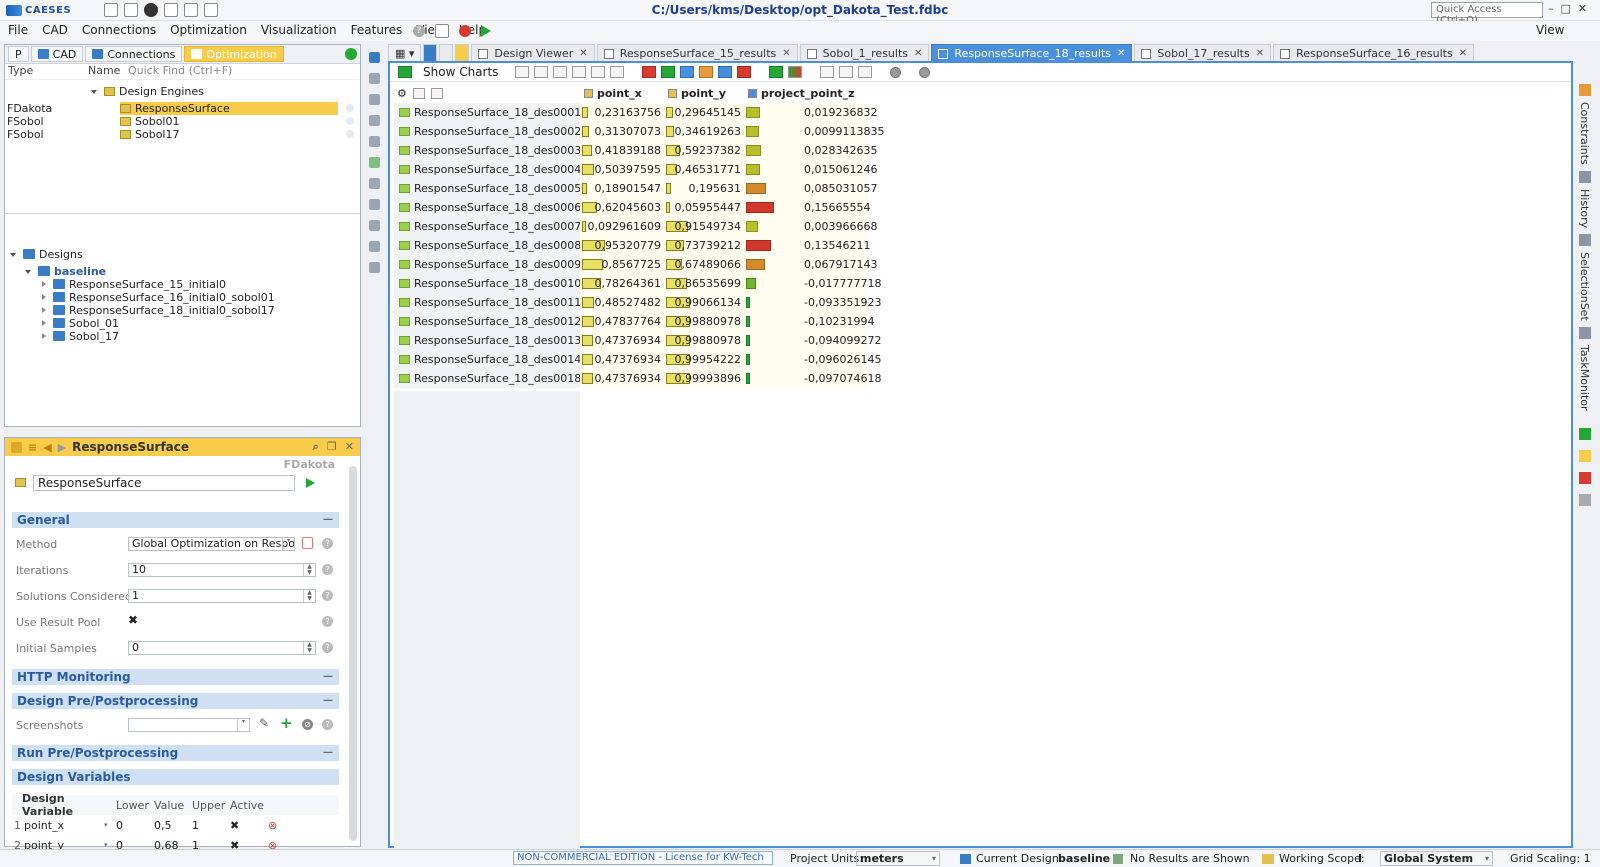 This screenshot has width=1600, height=867. What do you see at coordinates (189, 725) in the screenshot?
I see `screenshots-select: ▾` at bounding box center [189, 725].